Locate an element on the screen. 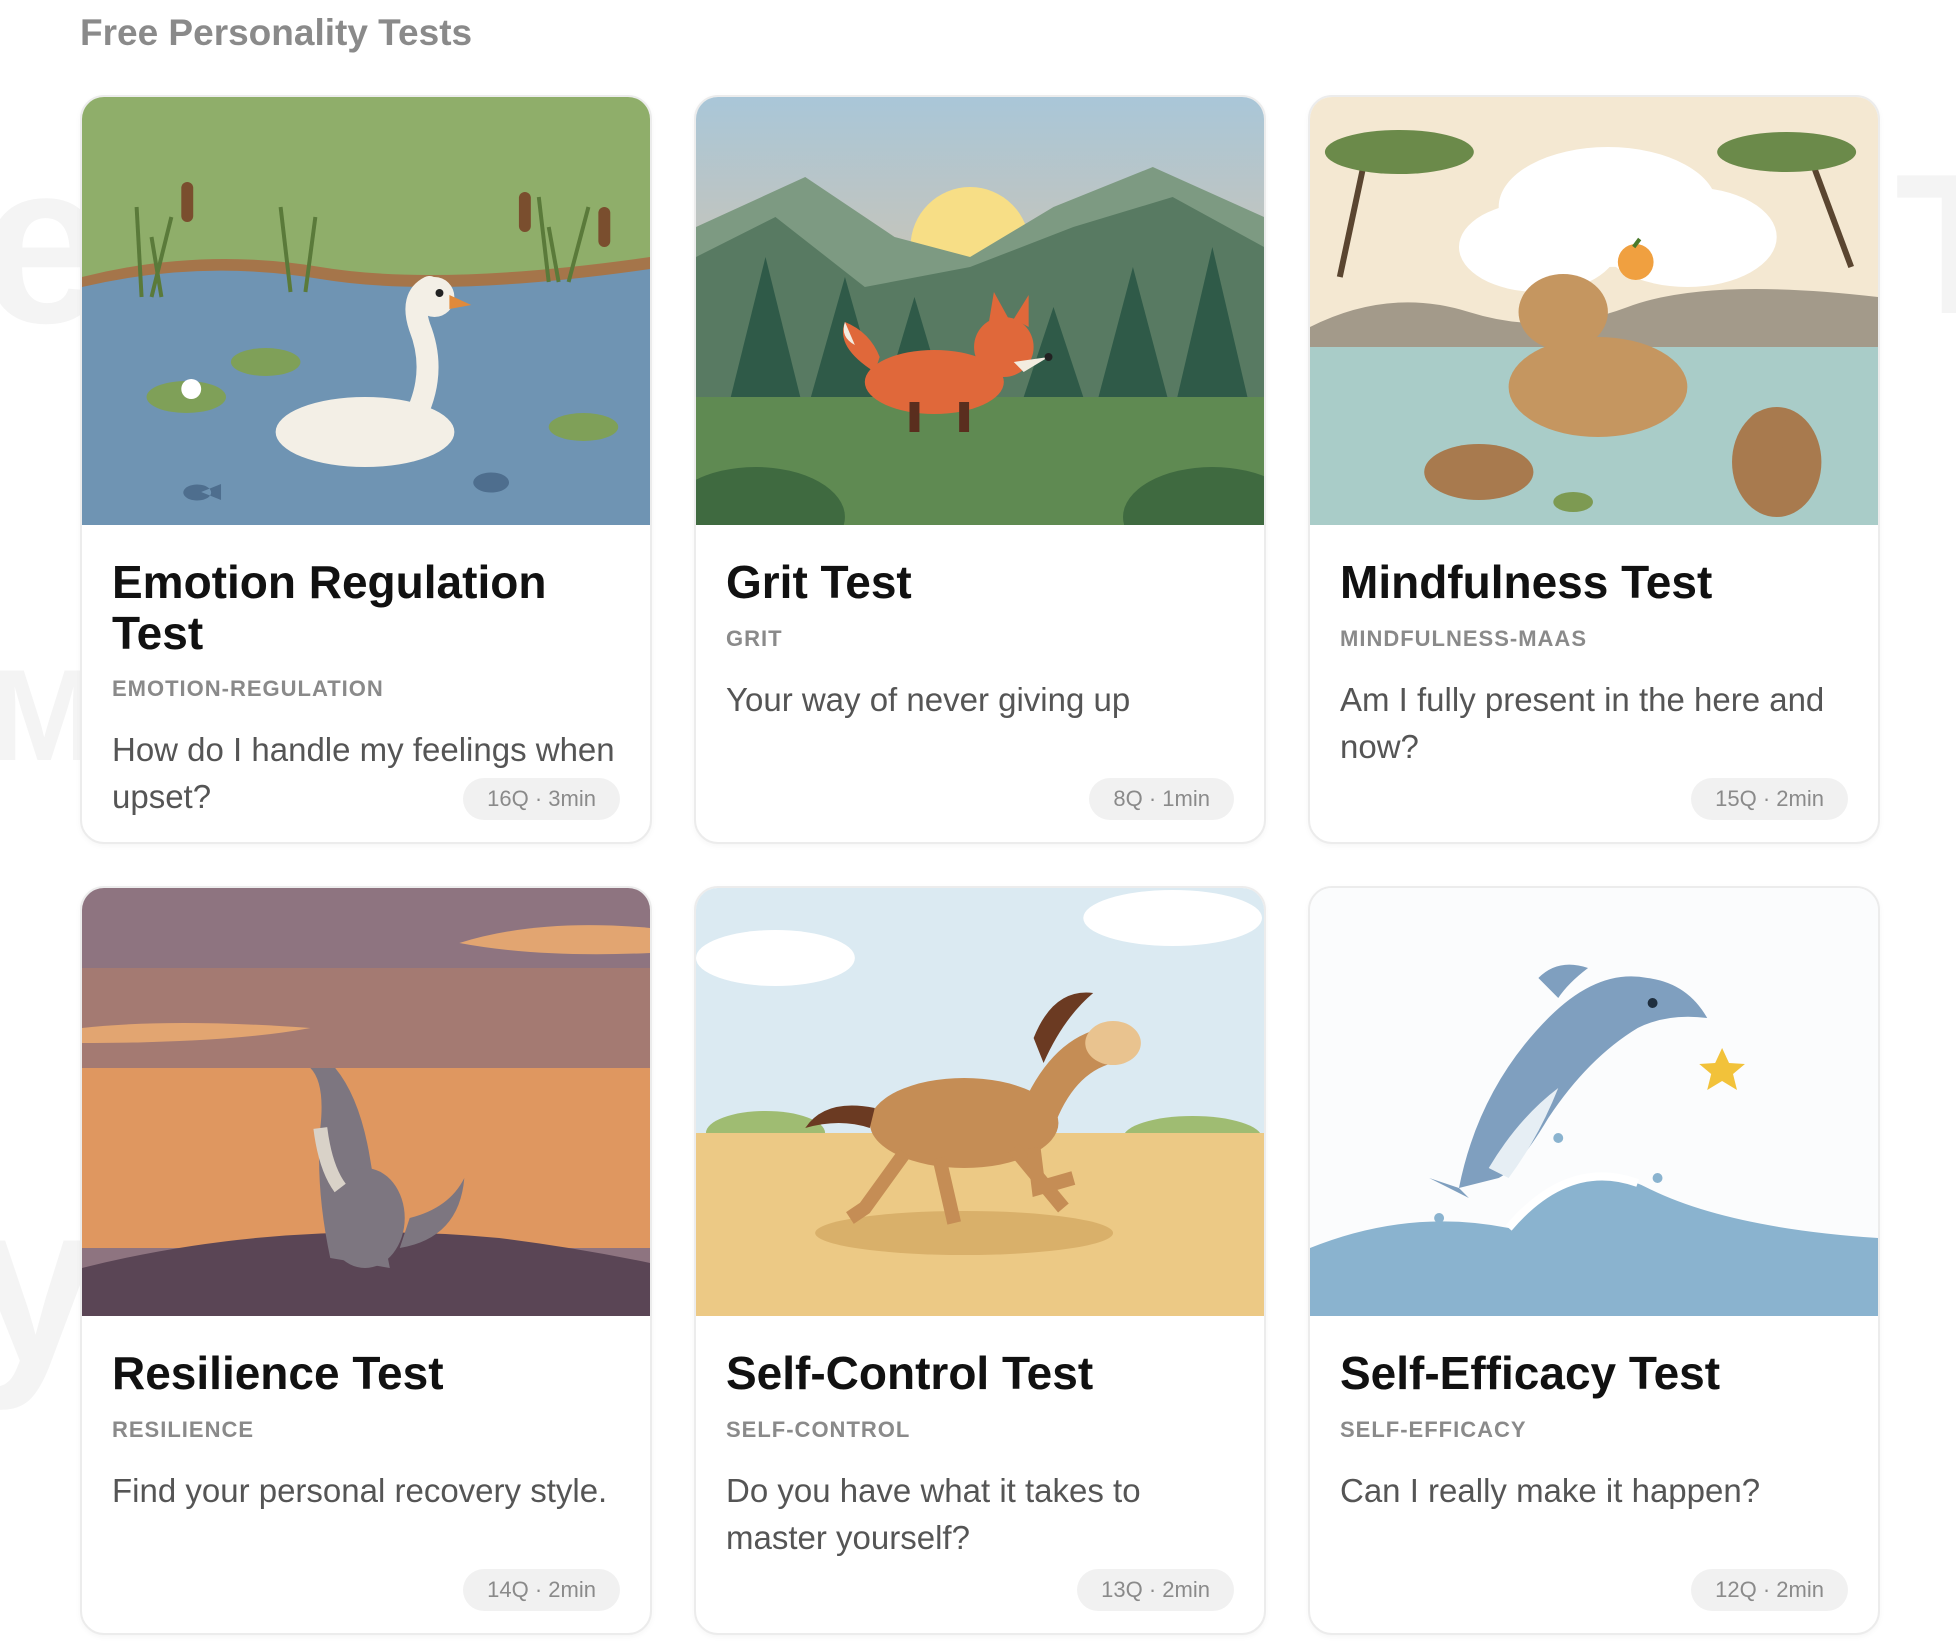 Image resolution: width=1956 pixels, height=1648 pixels. question-count-duration-badge: 16Q · 3min is located at coordinates (541, 799).